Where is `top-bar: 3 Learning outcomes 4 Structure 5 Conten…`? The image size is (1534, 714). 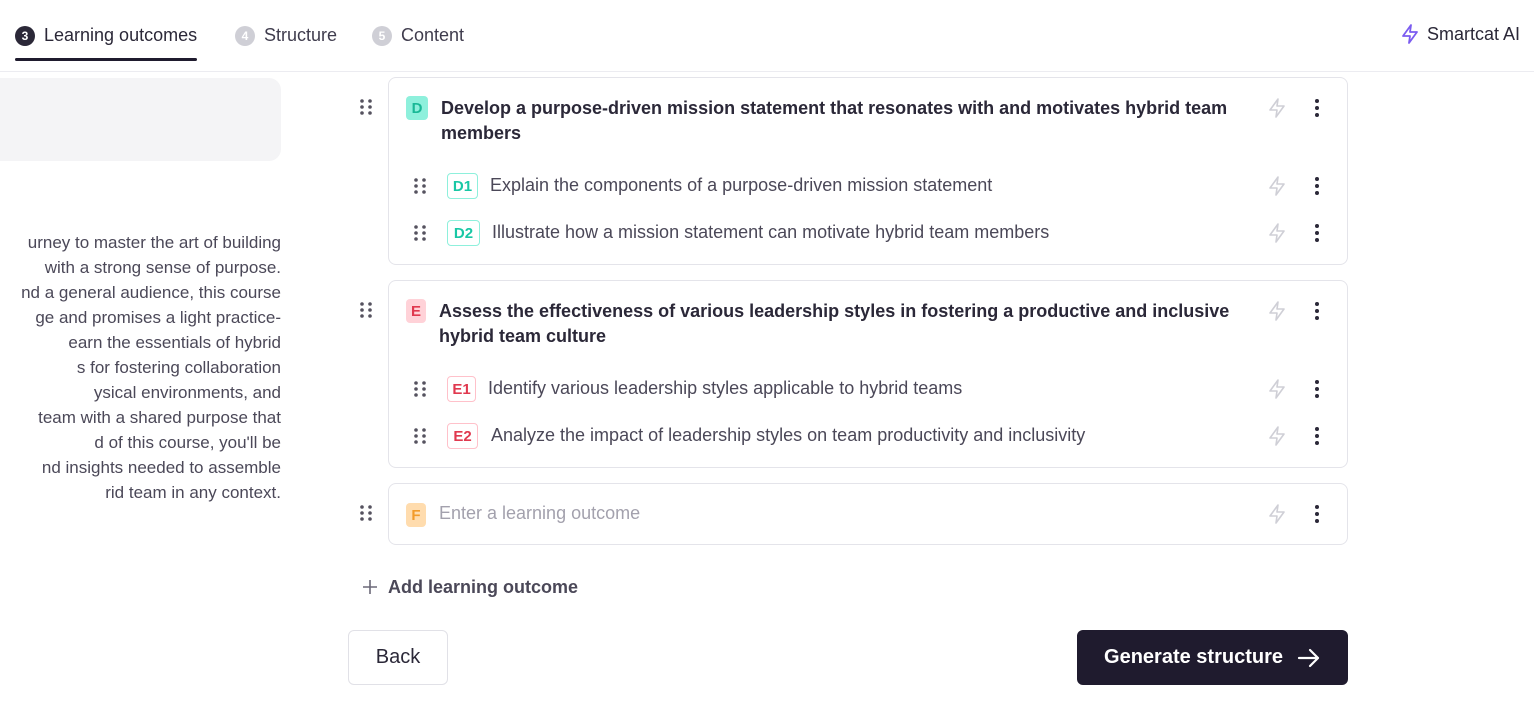 top-bar: 3 Learning outcomes 4 Structure 5 Conten… is located at coordinates (767, 36).